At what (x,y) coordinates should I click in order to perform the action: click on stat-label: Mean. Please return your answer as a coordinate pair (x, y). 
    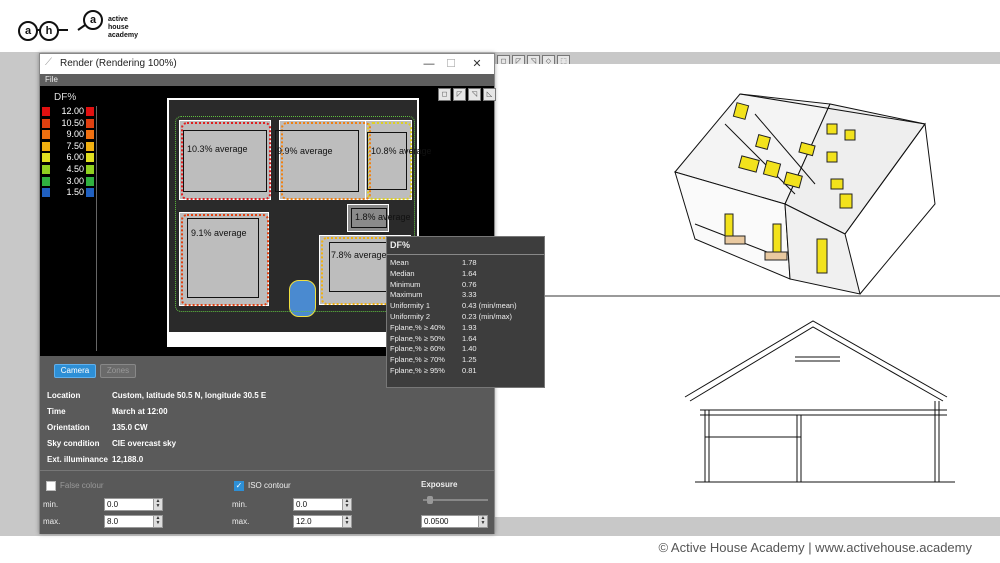
    Looking at the image, I should click on (399, 262).